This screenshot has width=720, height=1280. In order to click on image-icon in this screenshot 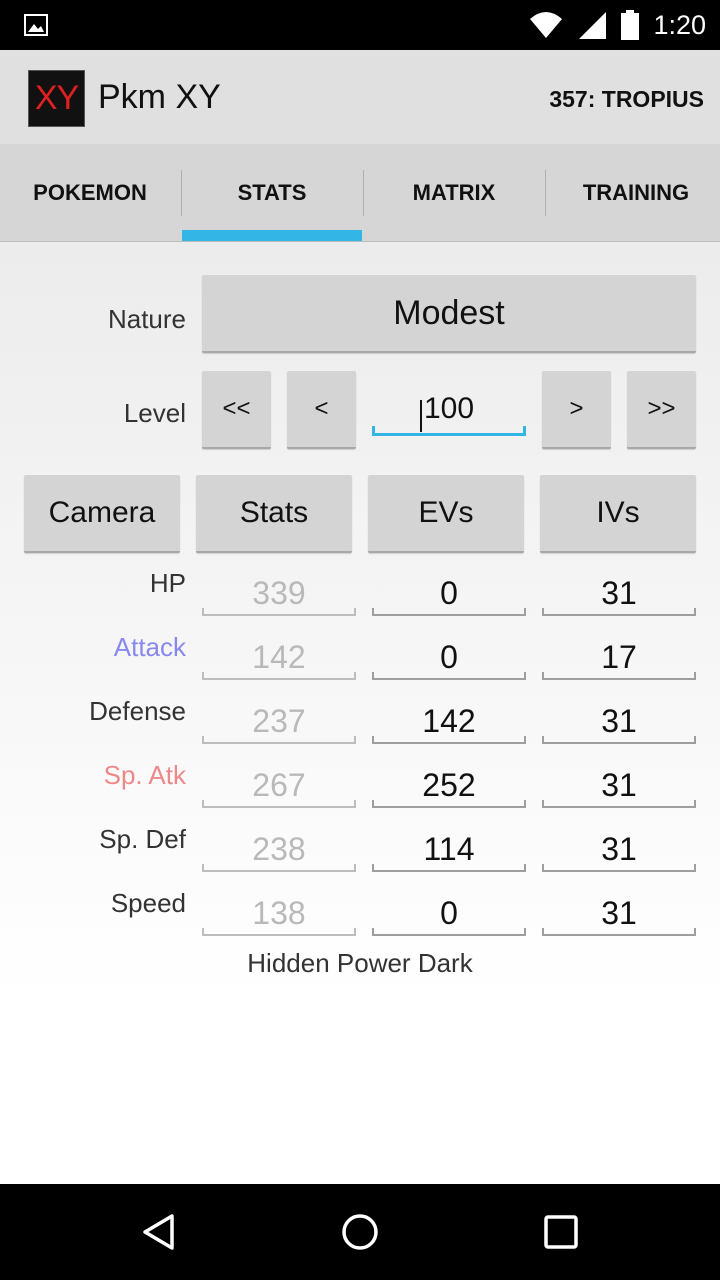, I will do `click(36, 25)`.